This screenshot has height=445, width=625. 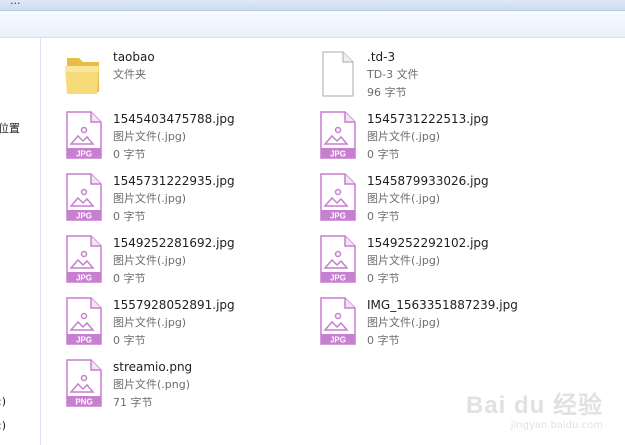 I want to click on file-name: 1545731222513.jpg, so click(x=428, y=119).